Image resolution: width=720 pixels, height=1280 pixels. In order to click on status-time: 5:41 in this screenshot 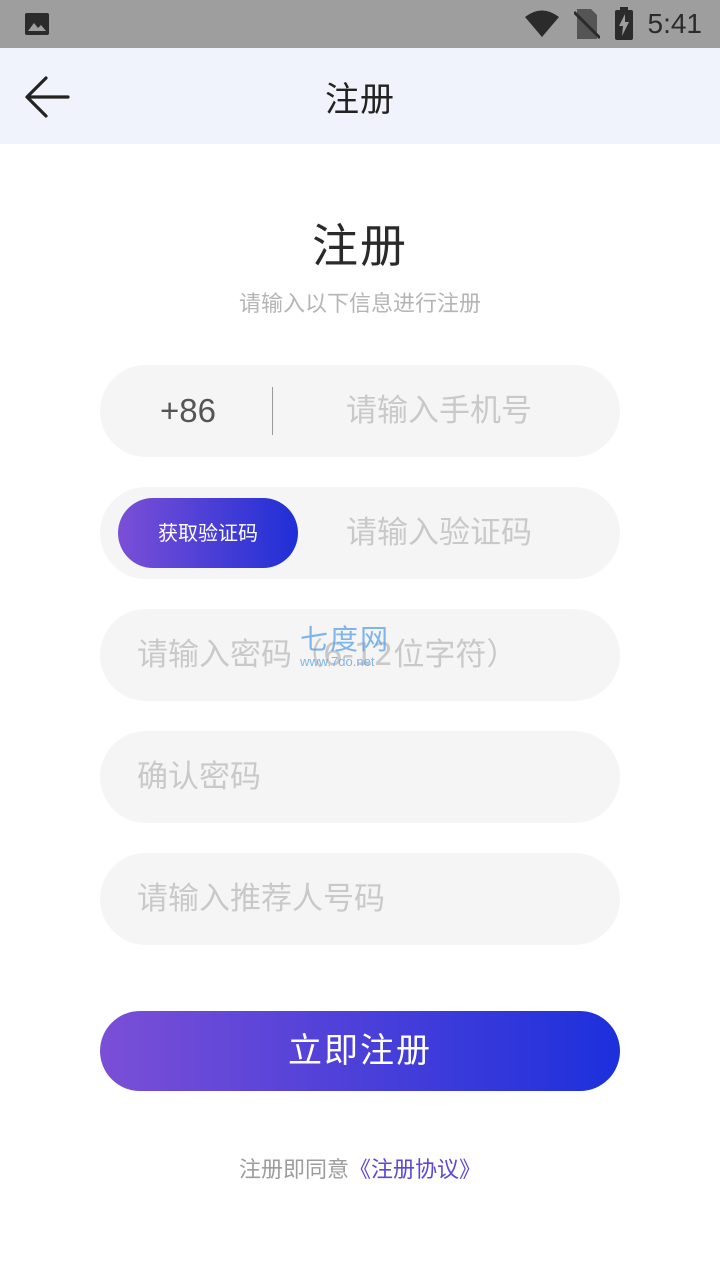, I will do `click(675, 23)`.